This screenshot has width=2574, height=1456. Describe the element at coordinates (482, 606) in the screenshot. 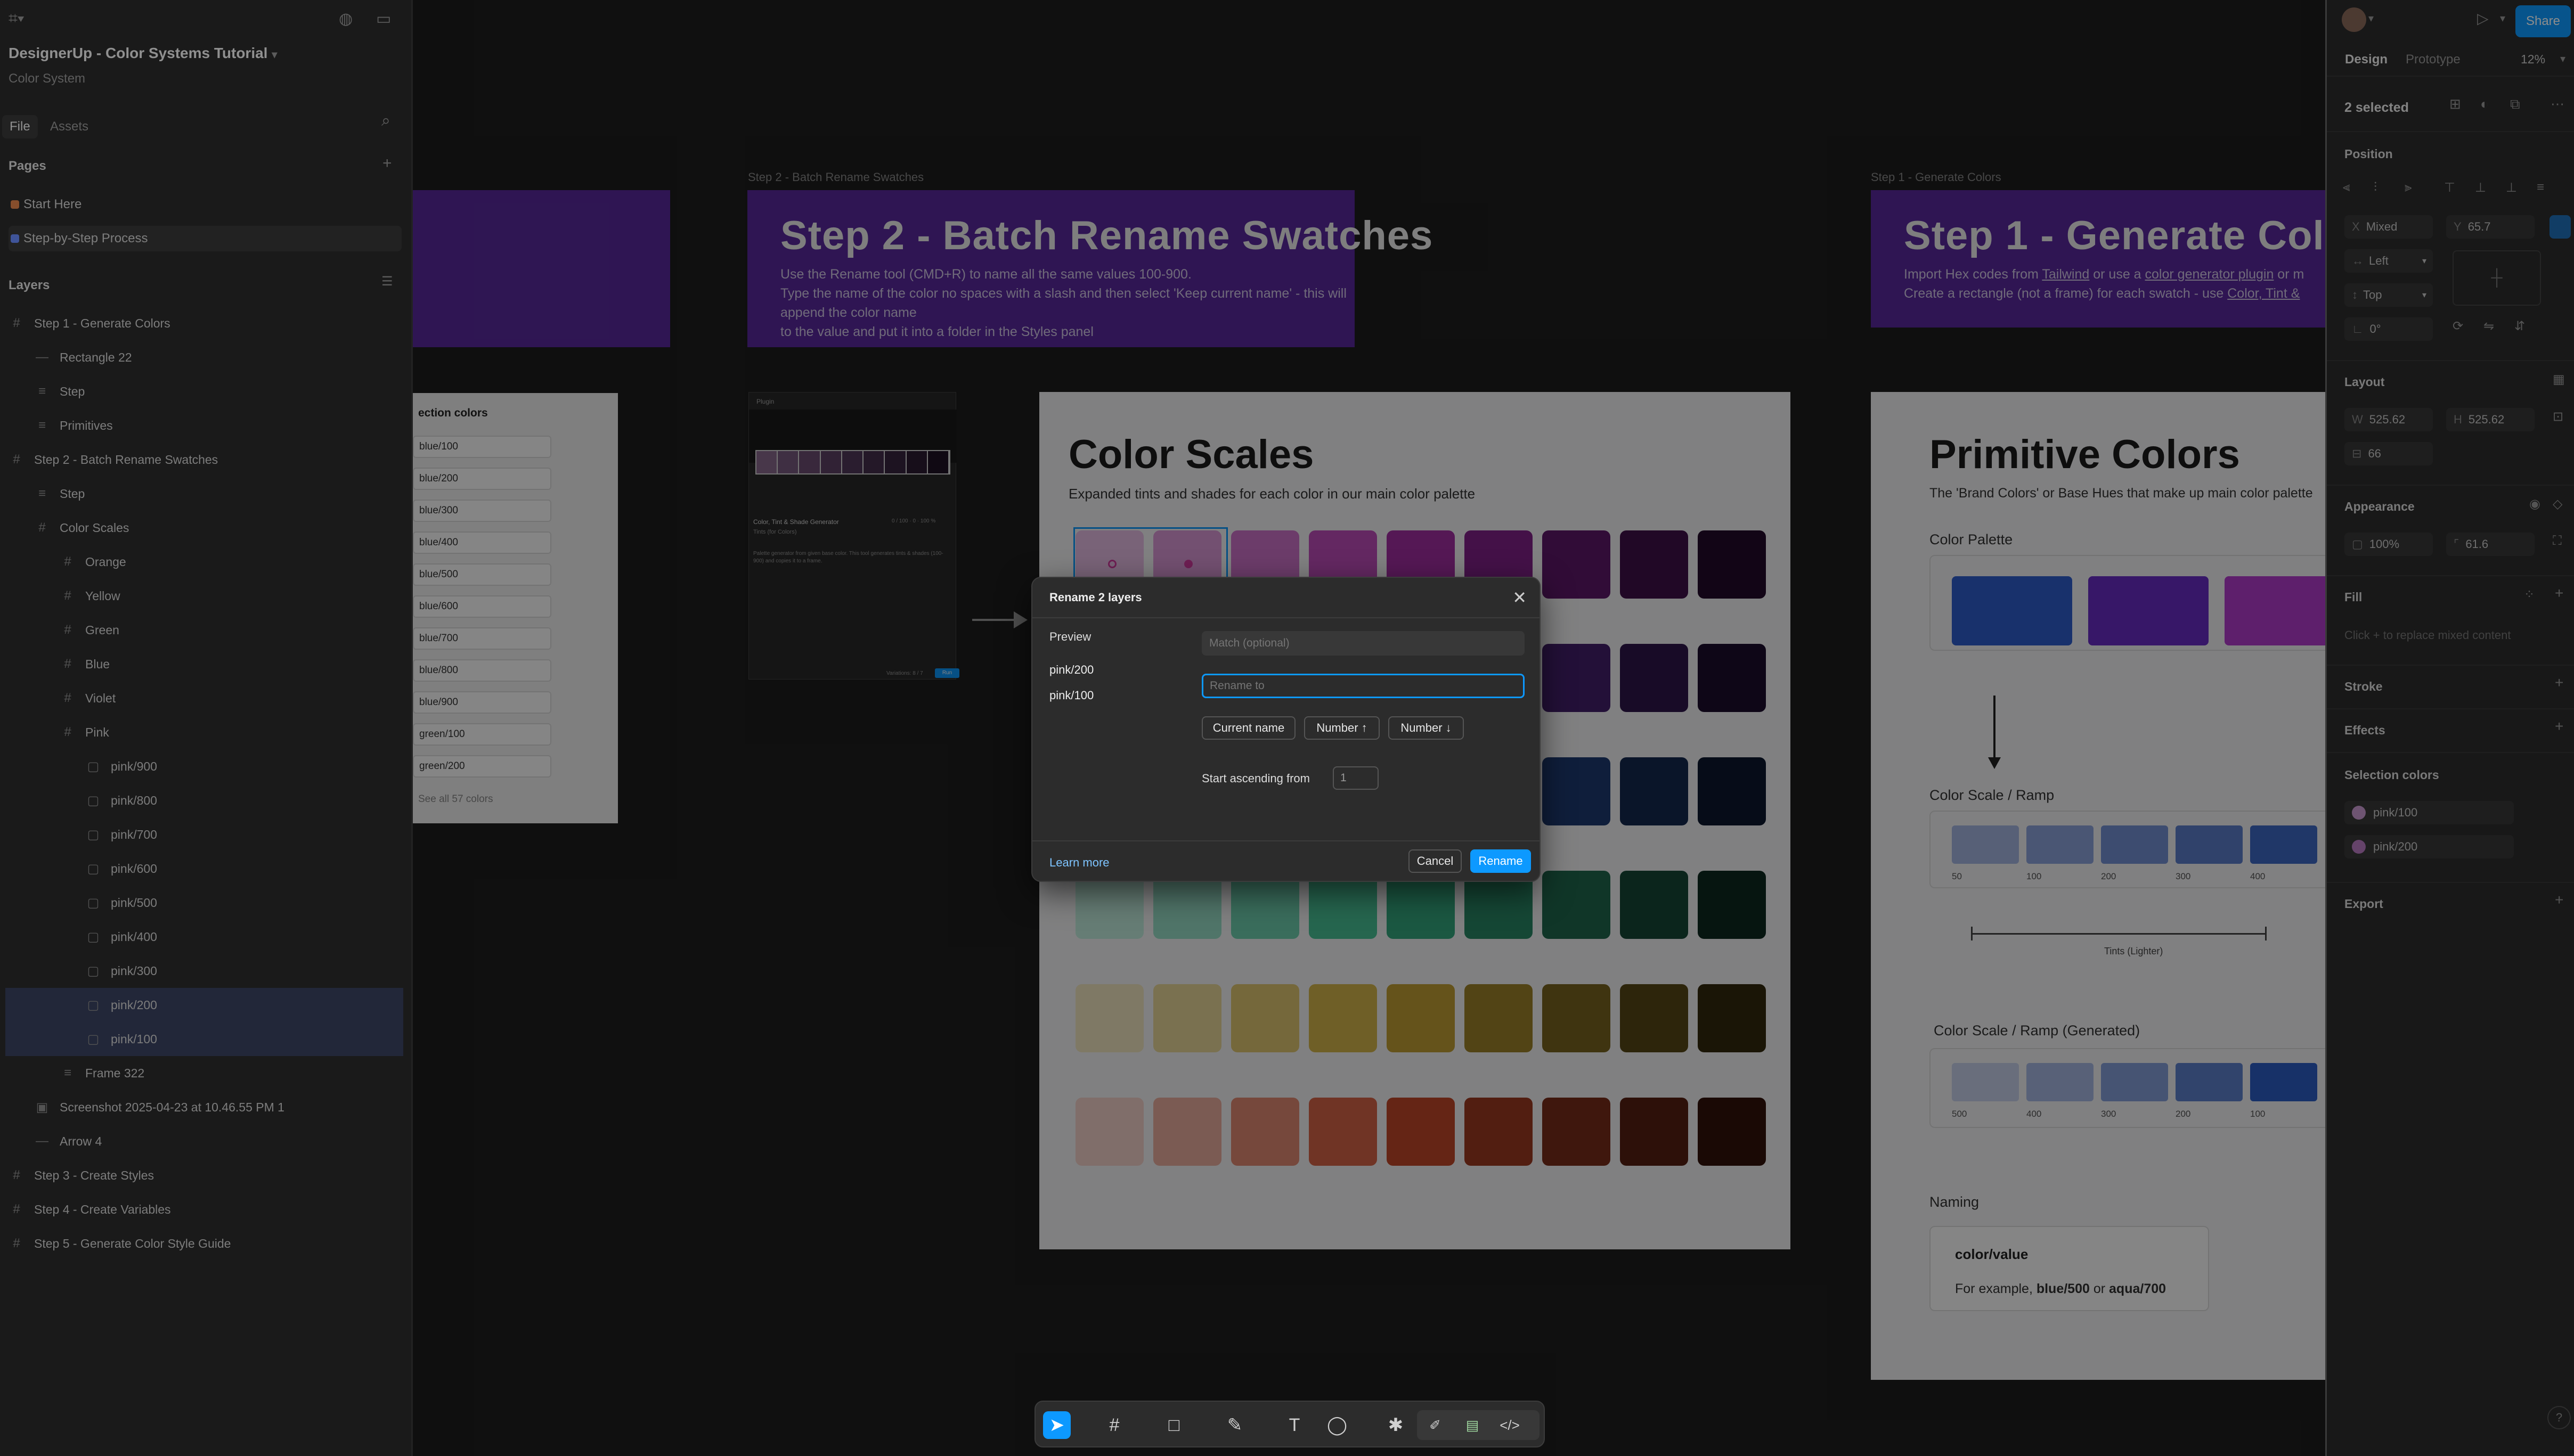

I see `selection-color-row: blue/600` at that location.